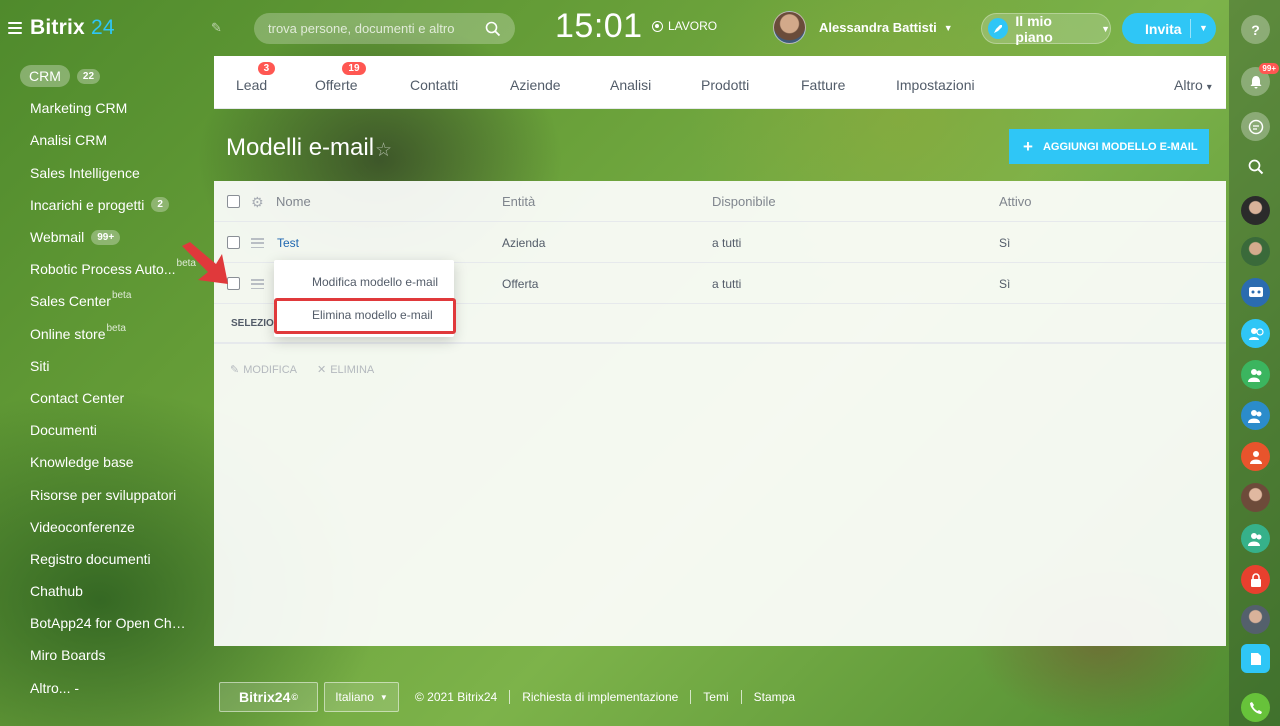 The width and height of the screenshot is (1280, 726). What do you see at coordinates (1255, 333) in the screenshot?
I see `user-clock-icon` at bounding box center [1255, 333].